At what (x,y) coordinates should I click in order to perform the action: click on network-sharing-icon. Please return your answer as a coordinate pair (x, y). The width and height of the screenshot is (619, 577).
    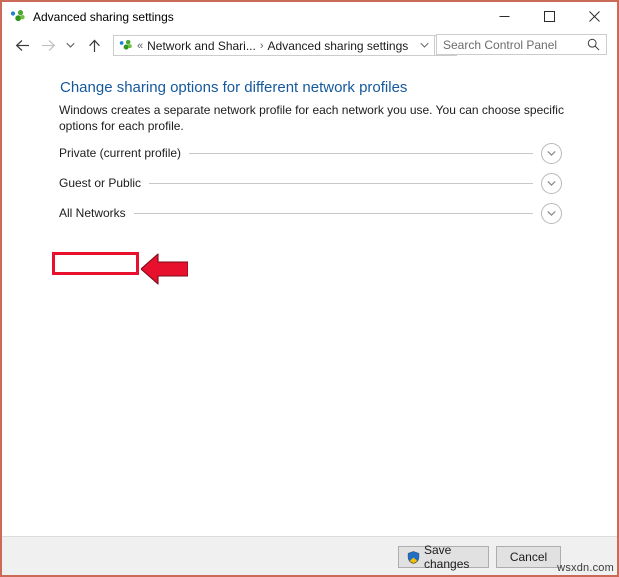
    Looking at the image, I should click on (18, 17).